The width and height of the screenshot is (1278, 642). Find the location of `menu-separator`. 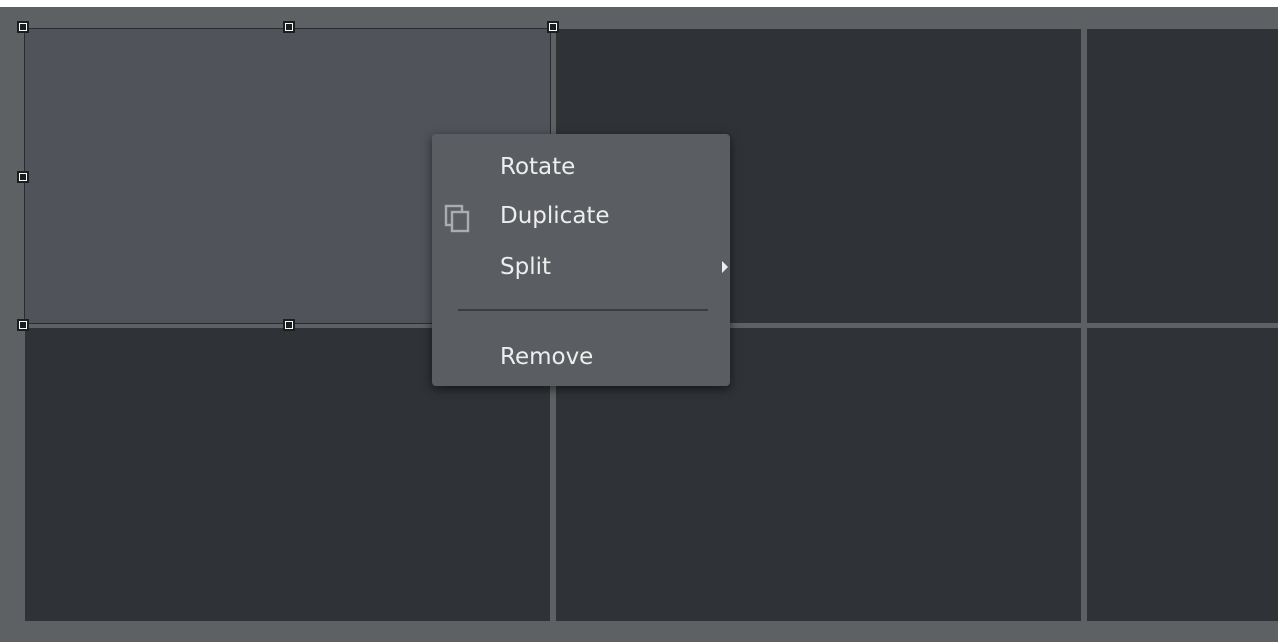

menu-separator is located at coordinates (583, 310).